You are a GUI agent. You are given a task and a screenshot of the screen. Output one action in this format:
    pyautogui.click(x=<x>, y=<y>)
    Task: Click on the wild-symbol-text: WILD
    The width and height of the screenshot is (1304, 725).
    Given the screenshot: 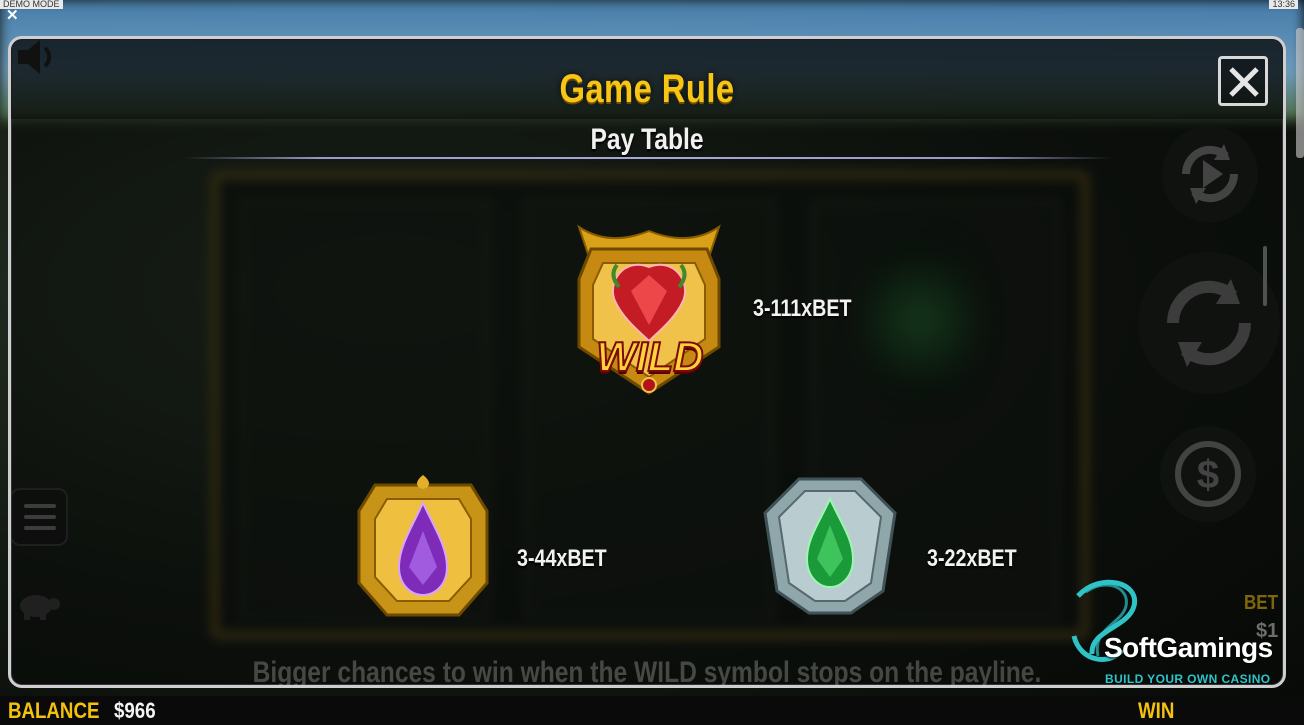 What is the action you would take?
    pyautogui.click(x=649, y=356)
    